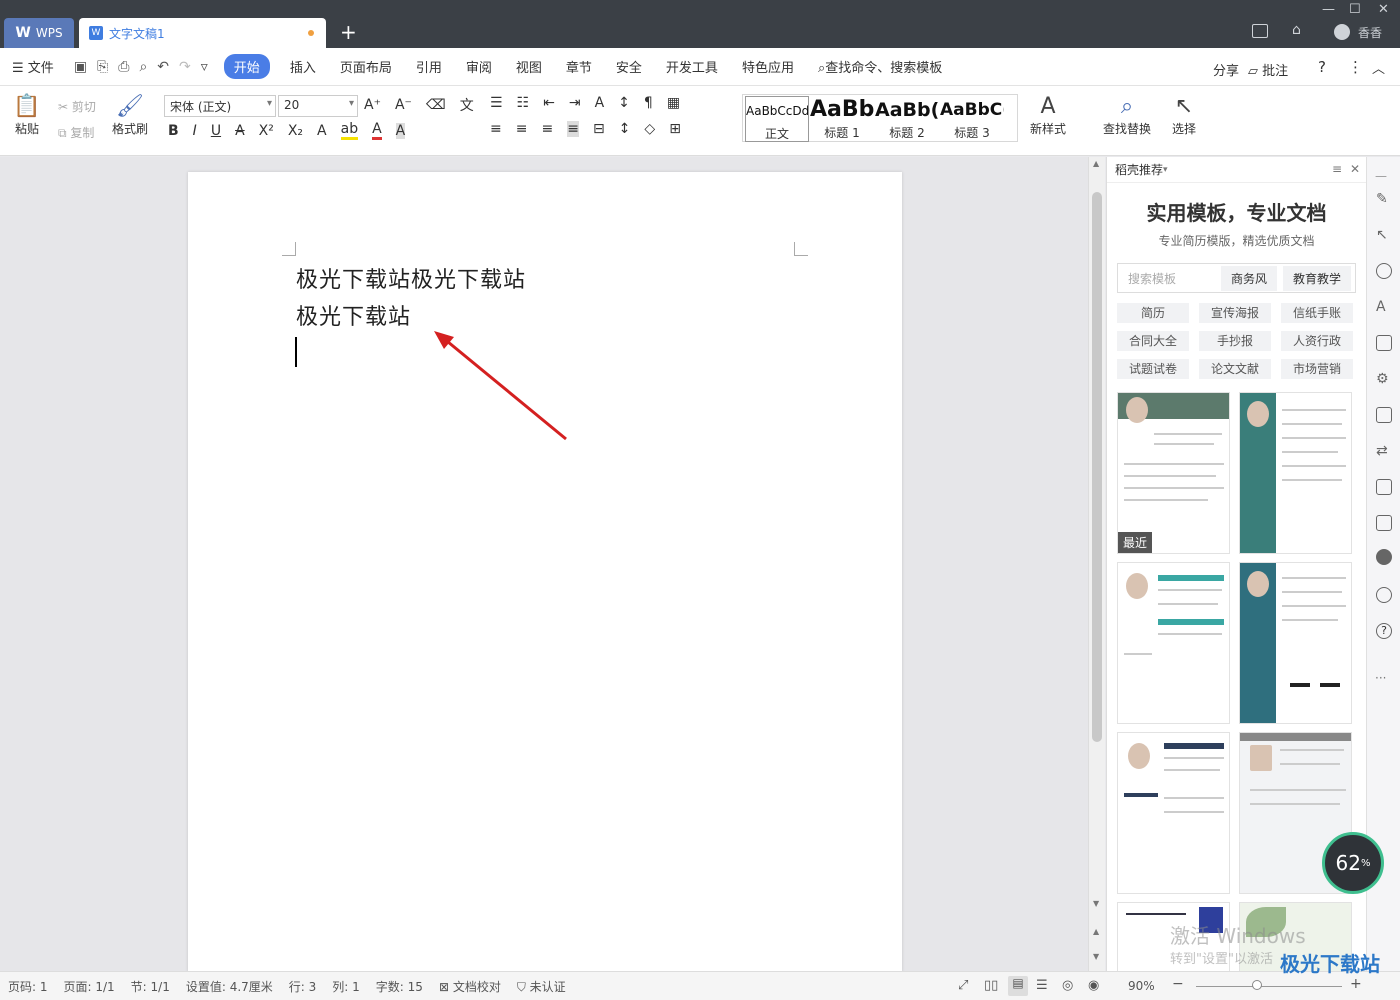 This screenshot has height=1000, width=1400. What do you see at coordinates (1141, 986) in the screenshot?
I see `zoom-level: 90%` at bounding box center [1141, 986].